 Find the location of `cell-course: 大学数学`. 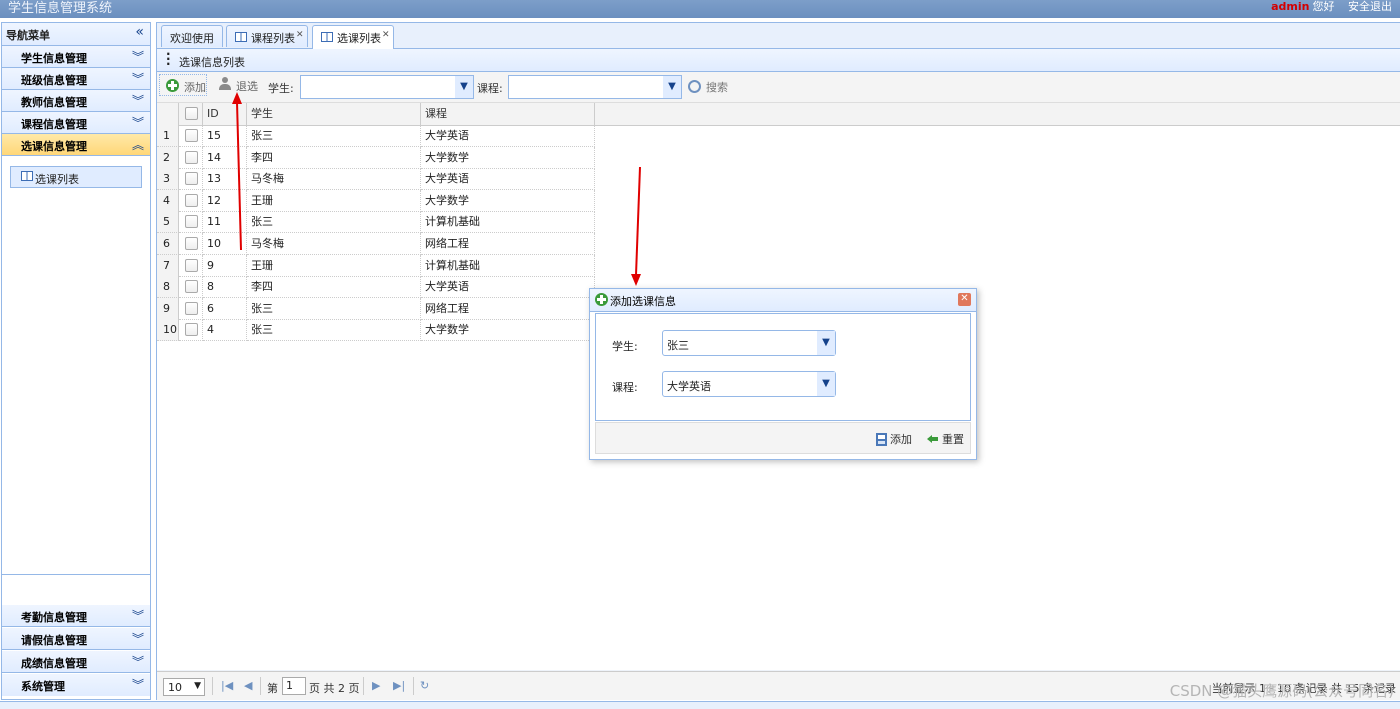

cell-course: 大学数学 is located at coordinates (508, 200).